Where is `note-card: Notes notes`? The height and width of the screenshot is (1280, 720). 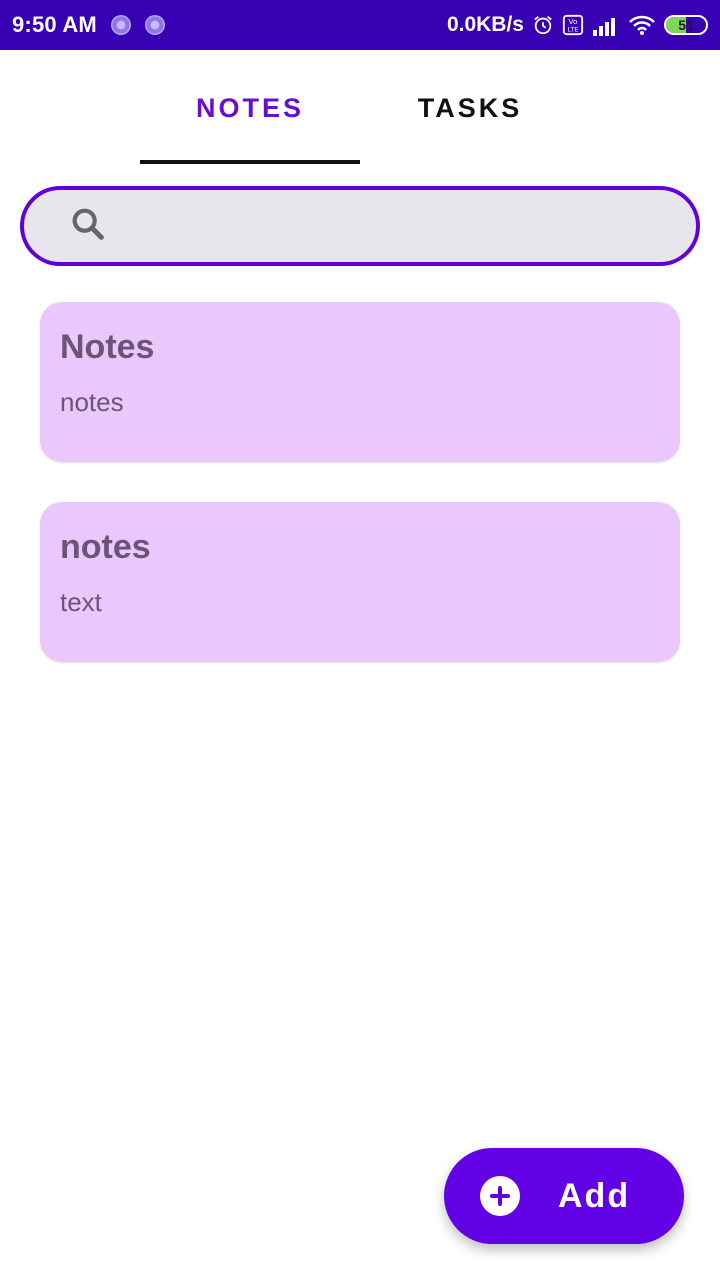 note-card: Notes notes is located at coordinates (360, 382).